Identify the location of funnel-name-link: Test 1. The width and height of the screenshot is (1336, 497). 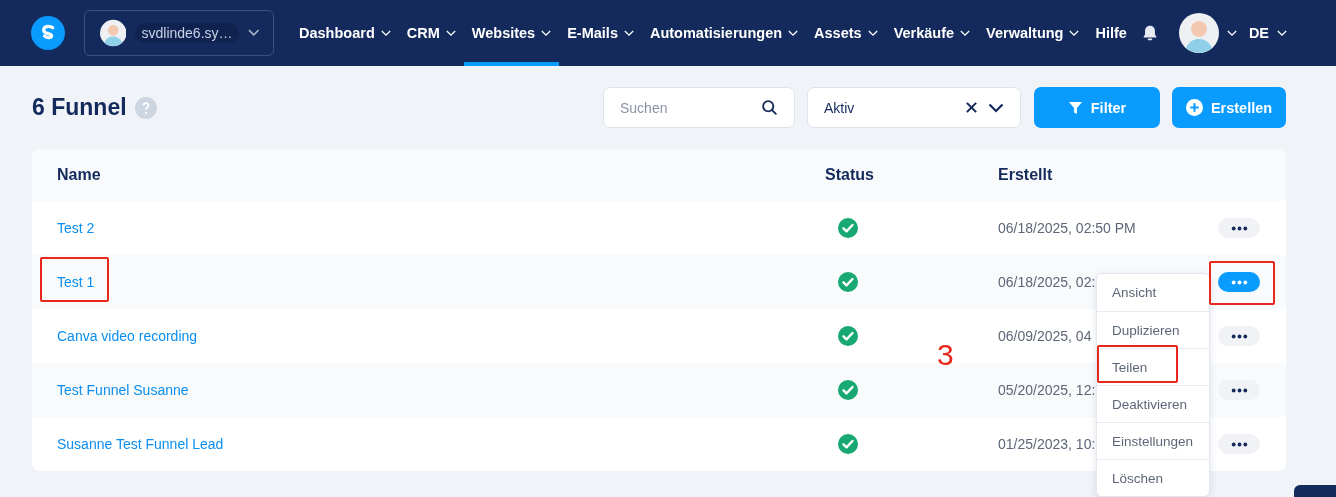
(76, 282).